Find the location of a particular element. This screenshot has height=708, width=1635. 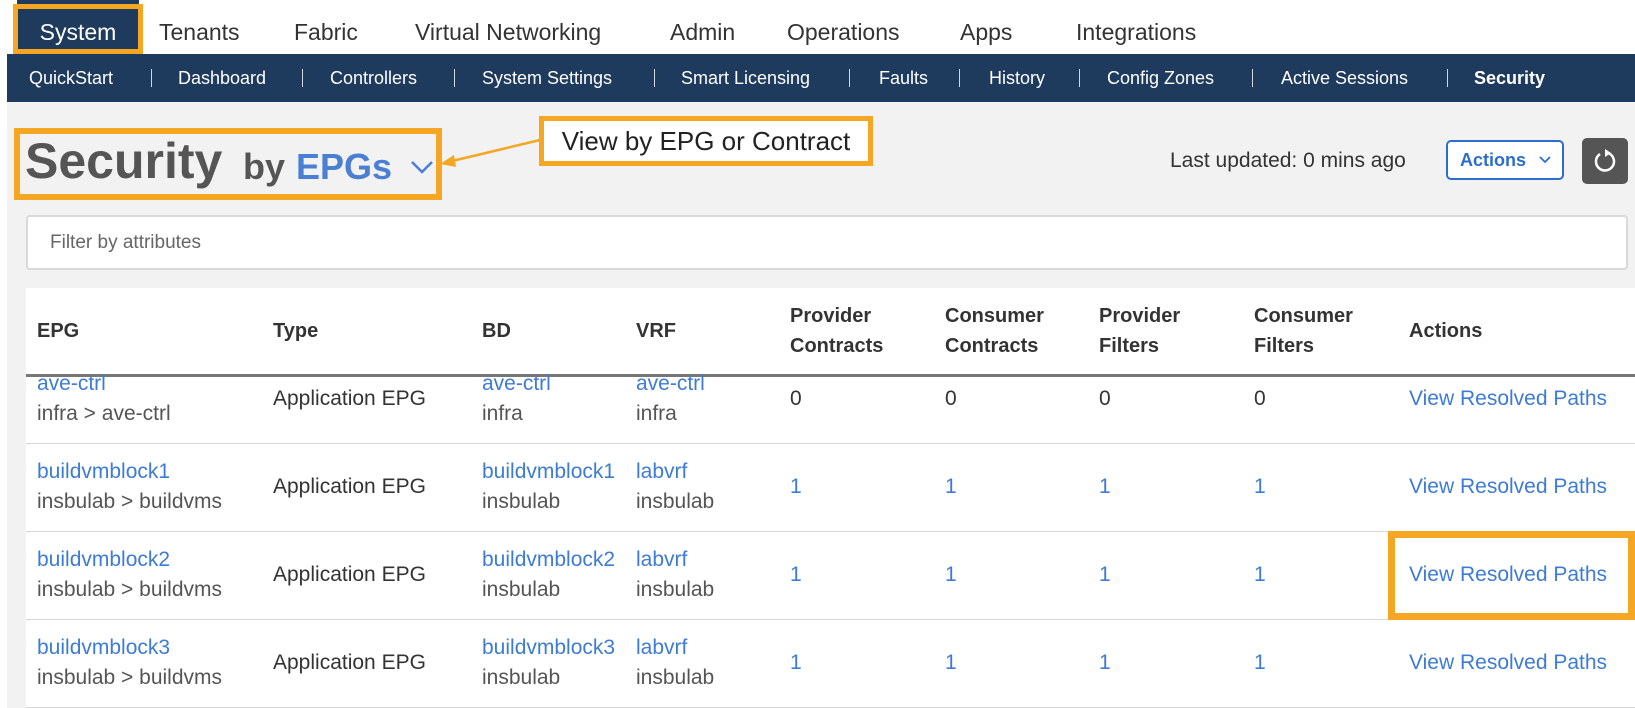

column-header-epg: EPG is located at coordinates (58, 331).